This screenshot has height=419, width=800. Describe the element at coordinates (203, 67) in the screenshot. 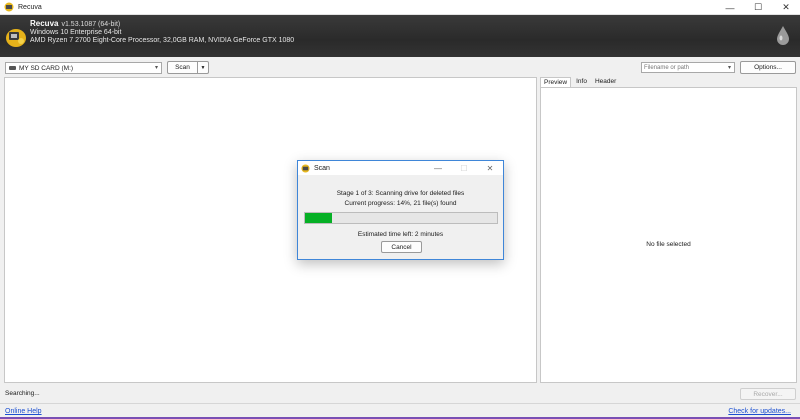

I see `scan-dropdown-arrow-icon: ▼` at that location.